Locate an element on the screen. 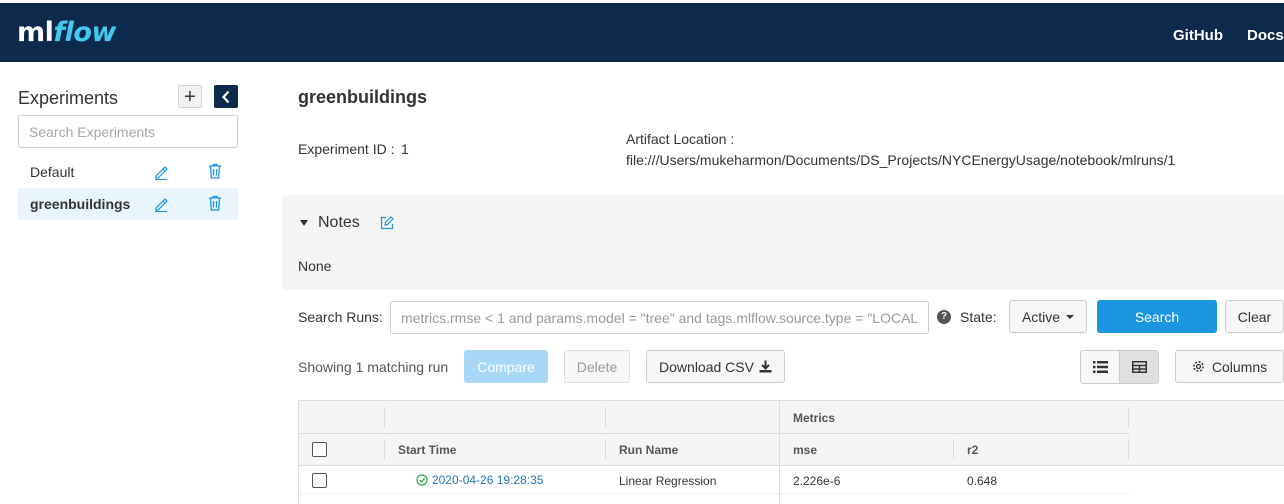  mlflow-logo: mlflow is located at coordinates (66, 32).